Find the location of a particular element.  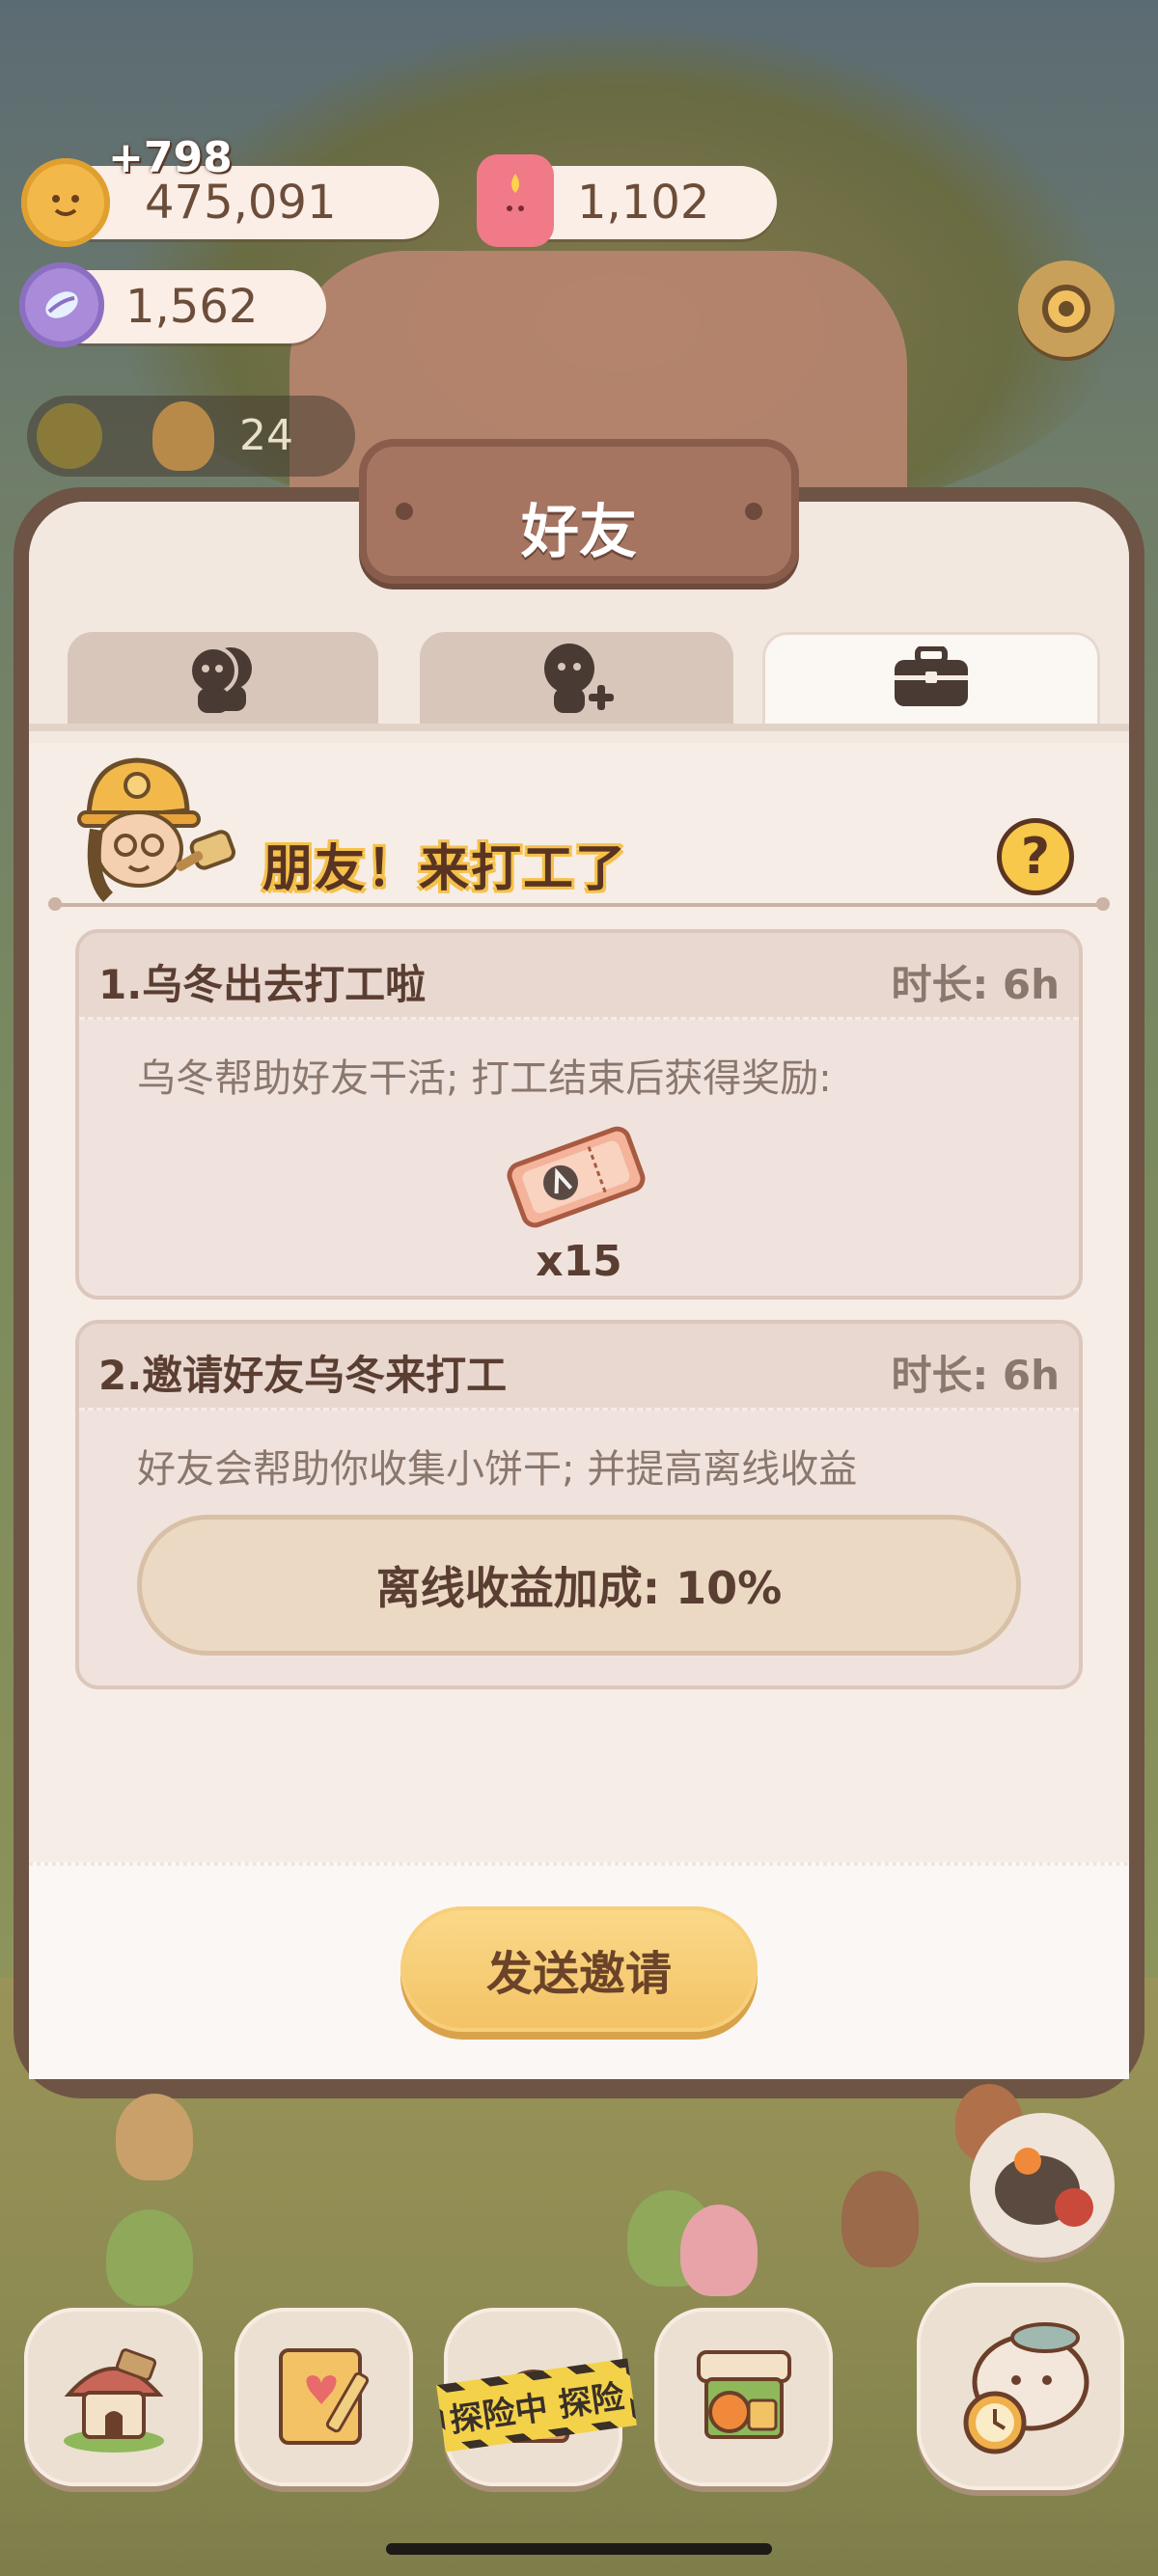

cookie-count: 475,091 is located at coordinates (241, 203).